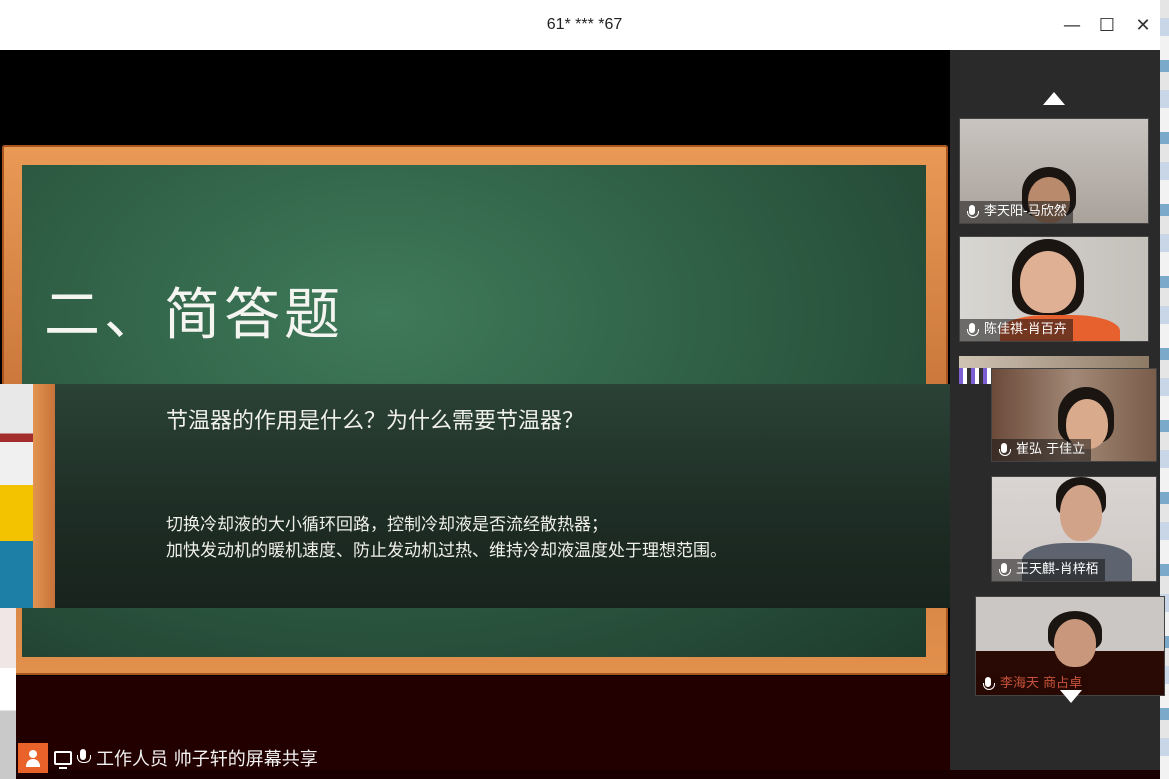  I want to click on person-icon, so click(33, 758).